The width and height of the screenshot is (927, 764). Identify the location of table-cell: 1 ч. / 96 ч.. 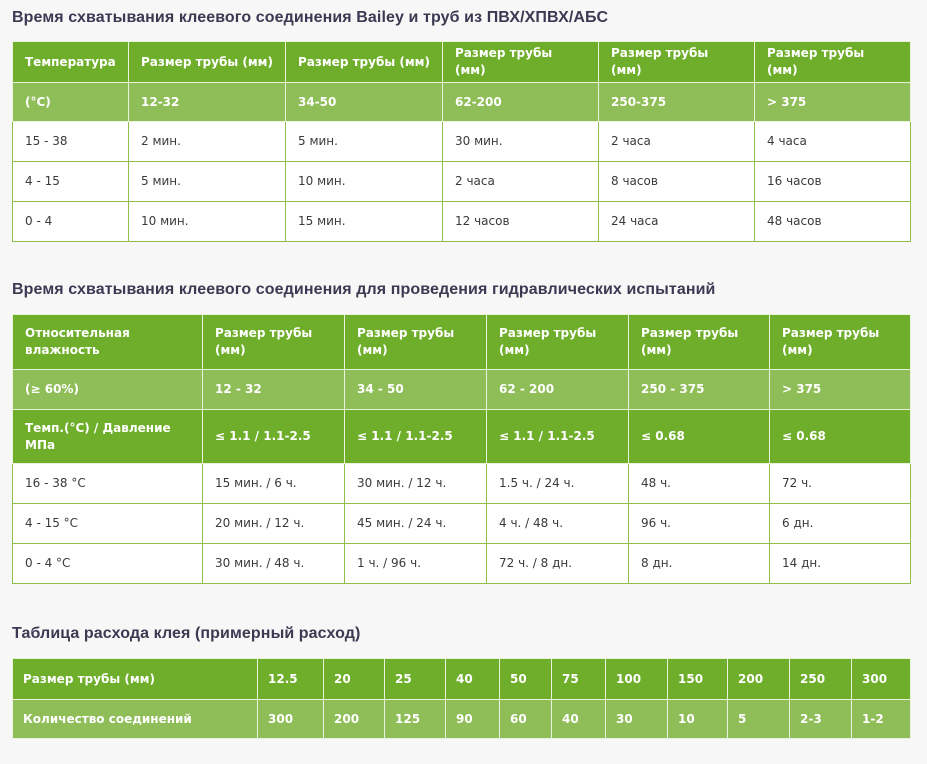
(415, 563).